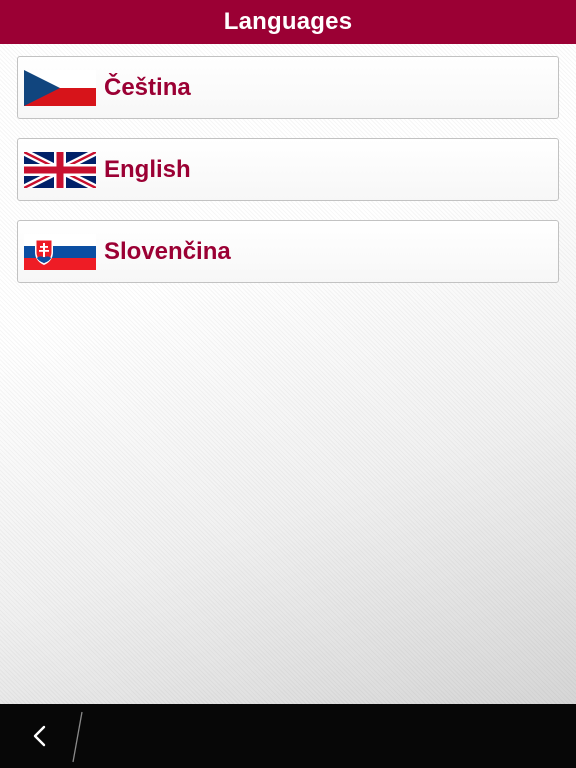 This screenshot has width=576, height=768. I want to click on title-bar: Languages, so click(288, 22).